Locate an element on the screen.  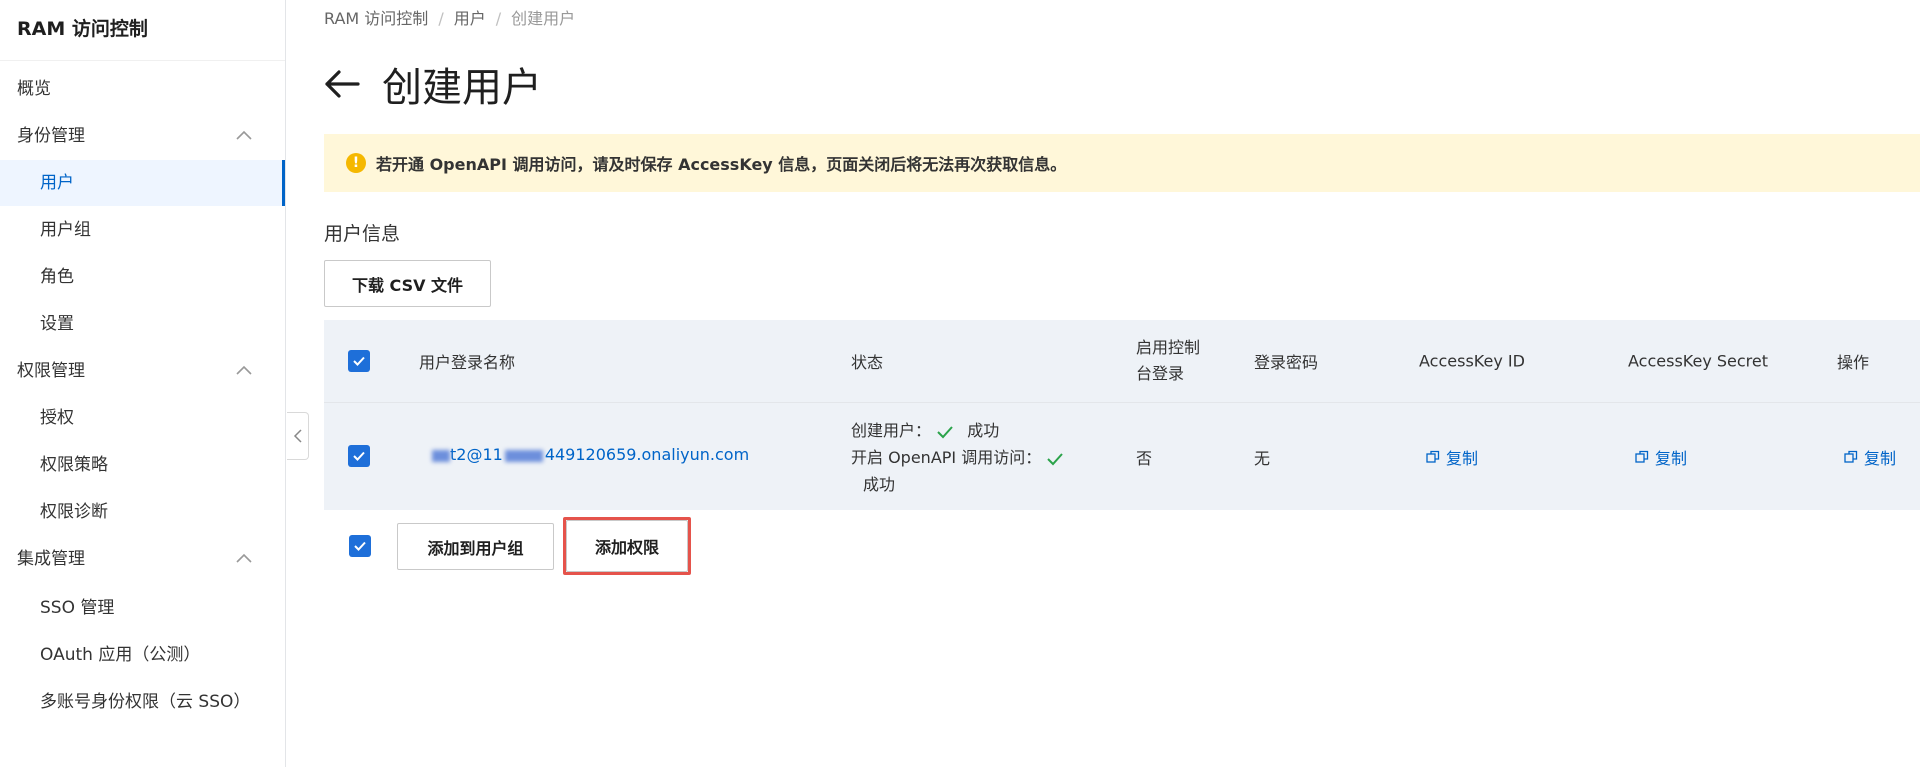
console-login-value: 否 is located at coordinates (1144, 458).